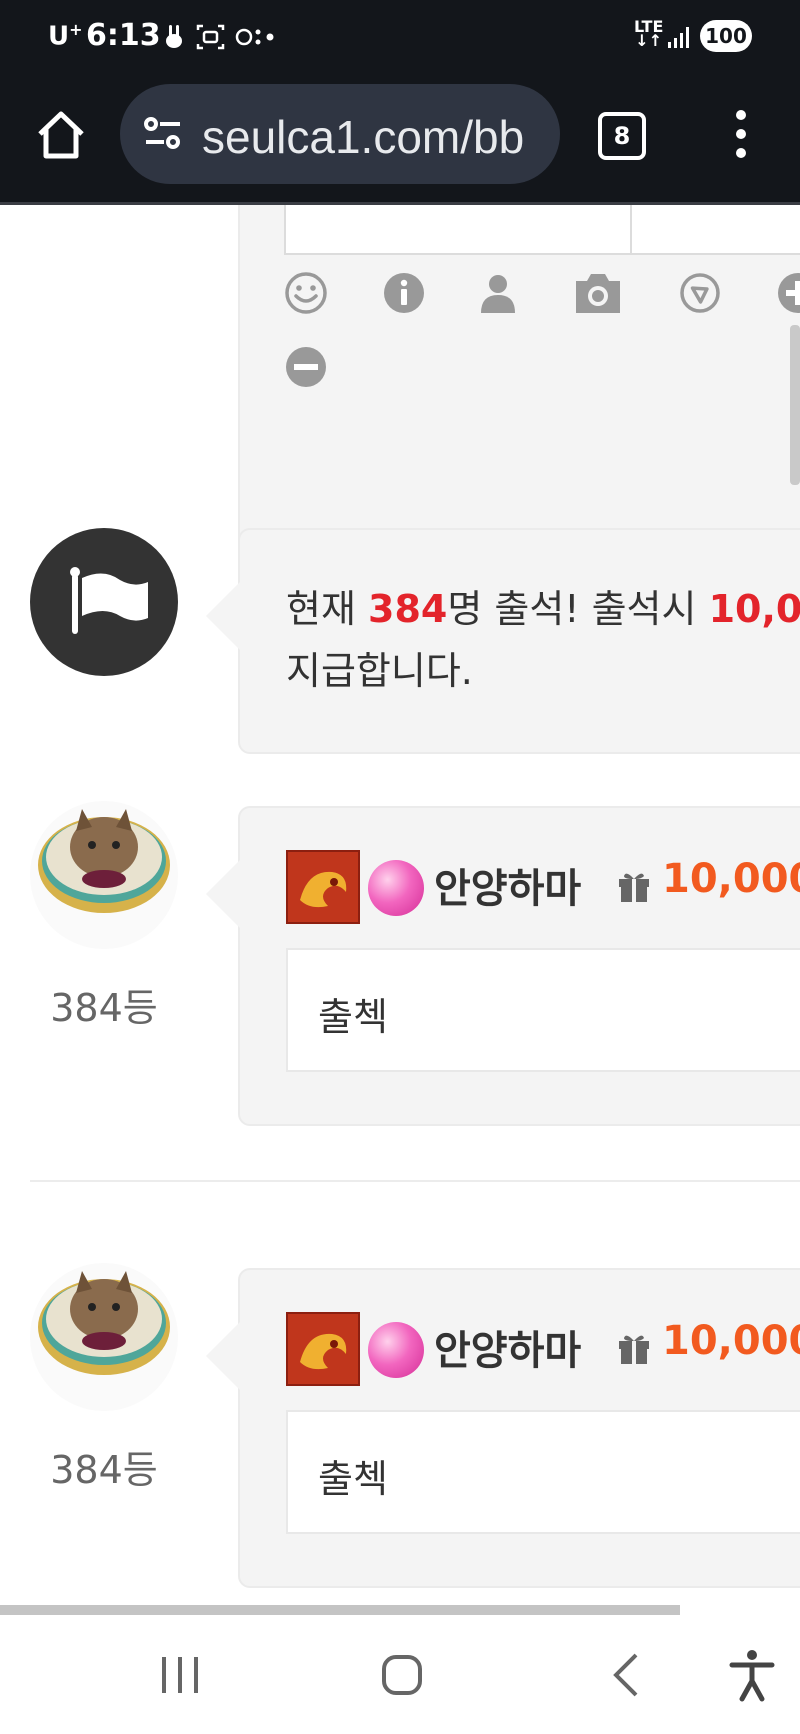 This screenshot has width=800, height=1734. What do you see at coordinates (598, 293) in the screenshot?
I see `camera-icon` at bounding box center [598, 293].